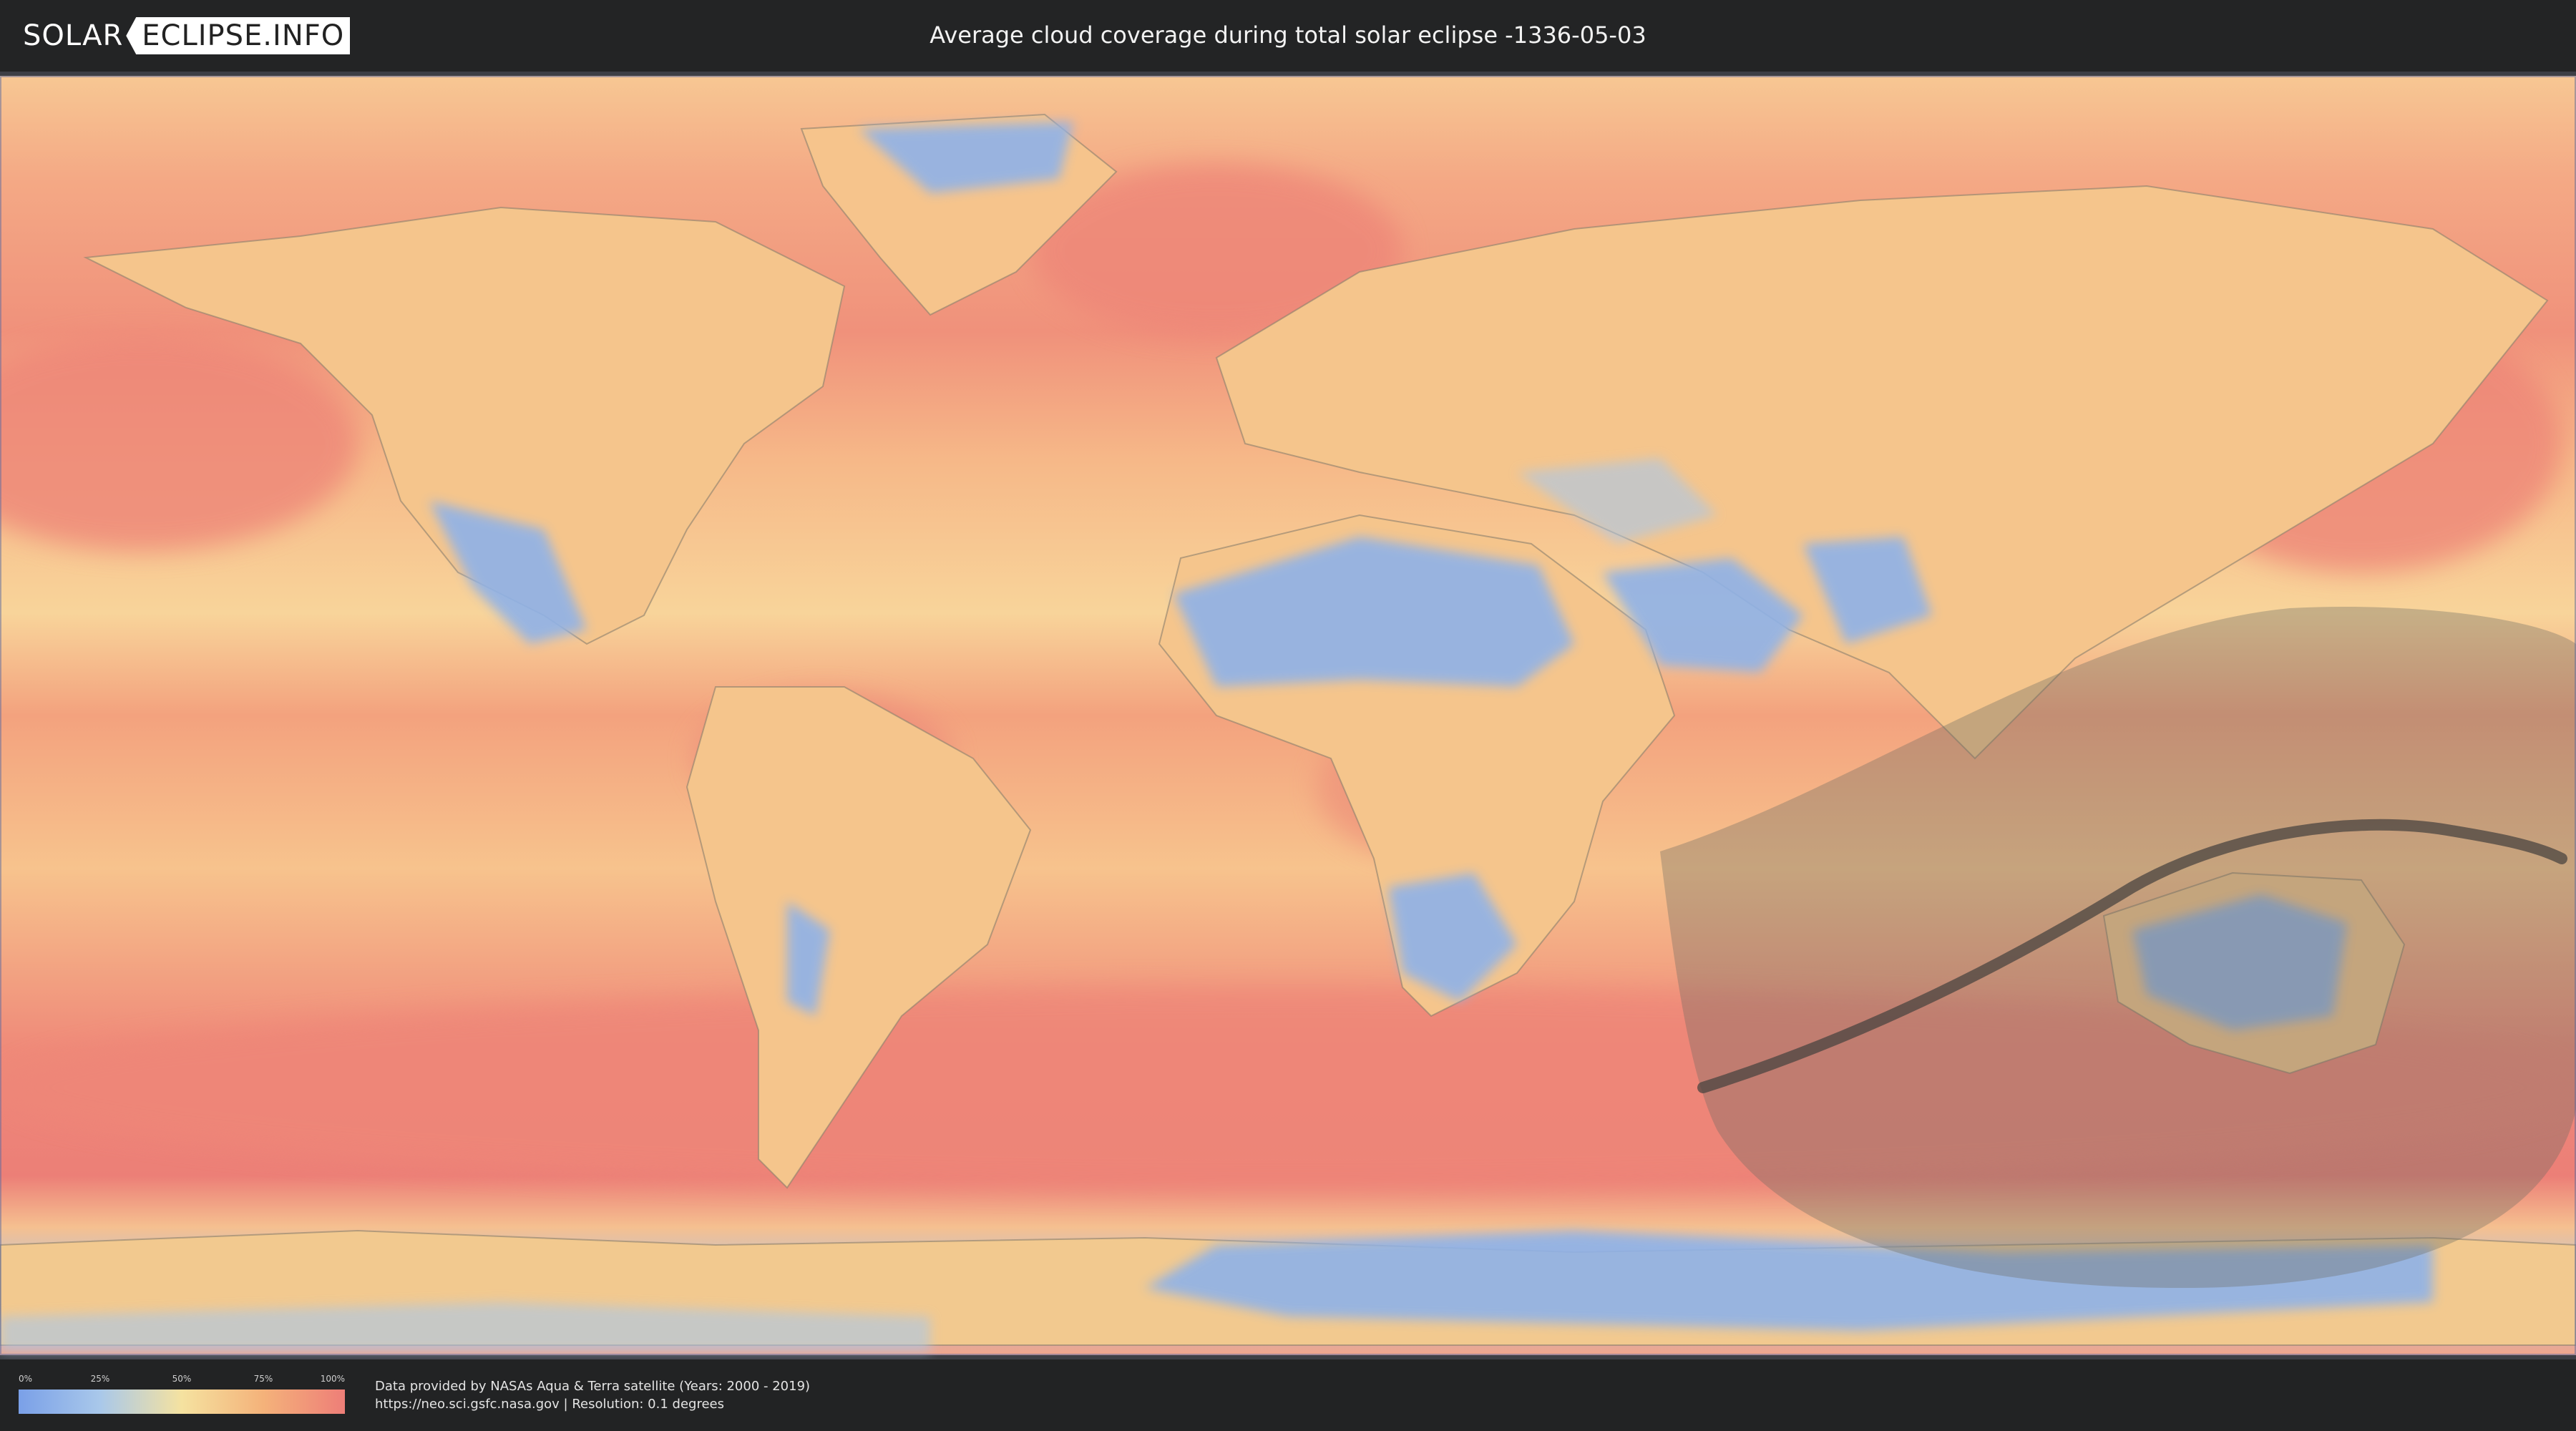 This screenshot has width=2576, height=1431. Describe the element at coordinates (26, 1379) in the screenshot. I see `legend-tick: 0%` at that location.